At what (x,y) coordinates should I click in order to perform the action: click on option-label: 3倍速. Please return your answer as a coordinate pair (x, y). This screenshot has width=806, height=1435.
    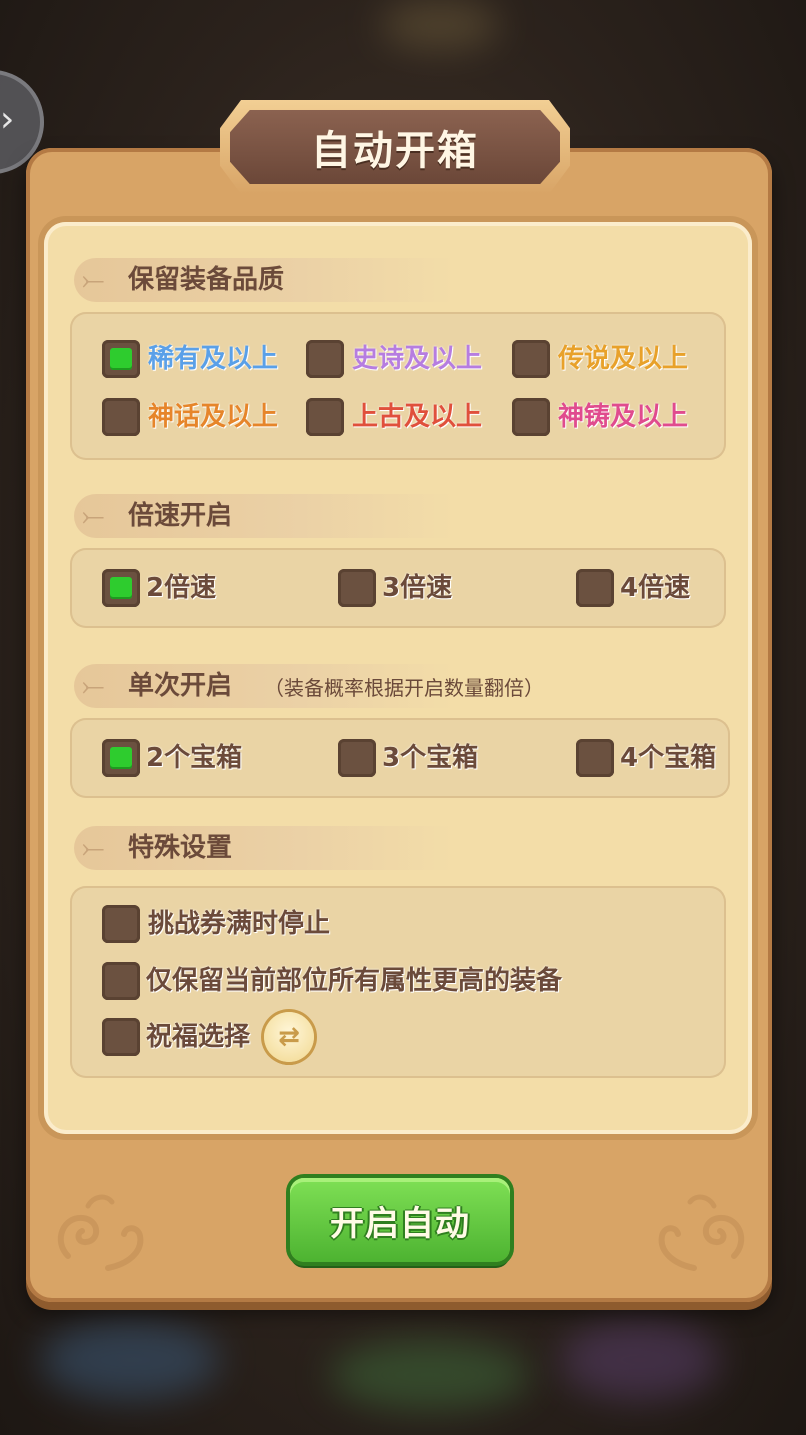
    Looking at the image, I should click on (417, 588).